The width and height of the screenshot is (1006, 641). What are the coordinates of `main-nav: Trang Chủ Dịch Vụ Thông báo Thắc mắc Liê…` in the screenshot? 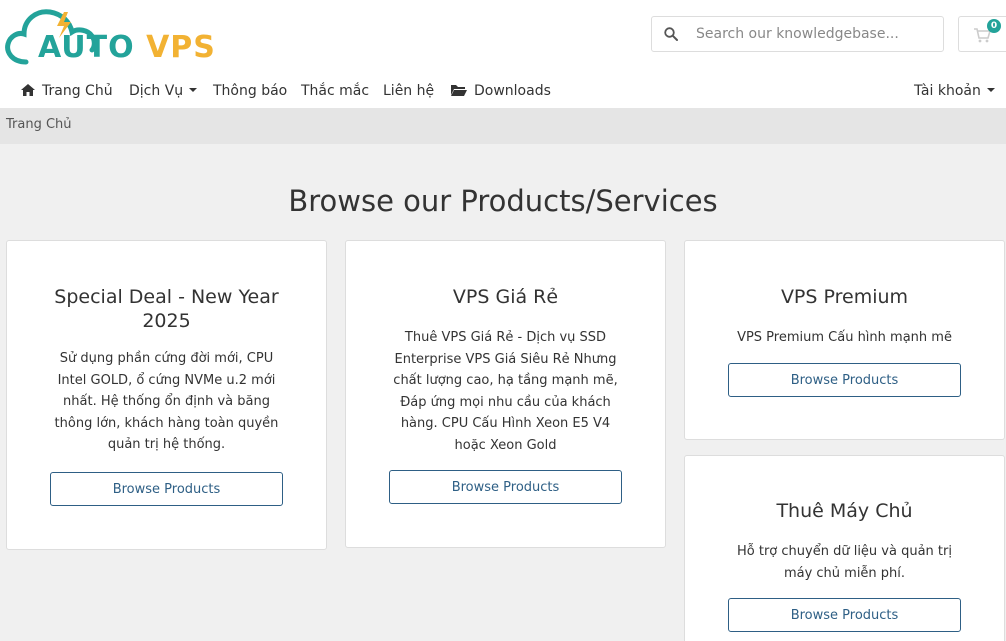 It's located at (503, 90).